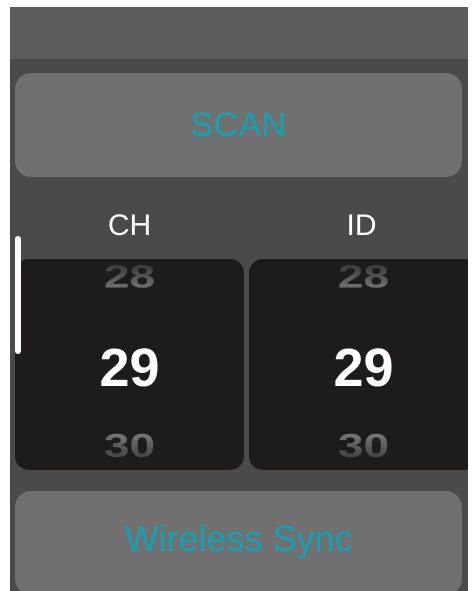 The width and height of the screenshot is (475, 591). What do you see at coordinates (129, 445) in the screenshot?
I see `ch-picker-next-value: 30` at bounding box center [129, 445].